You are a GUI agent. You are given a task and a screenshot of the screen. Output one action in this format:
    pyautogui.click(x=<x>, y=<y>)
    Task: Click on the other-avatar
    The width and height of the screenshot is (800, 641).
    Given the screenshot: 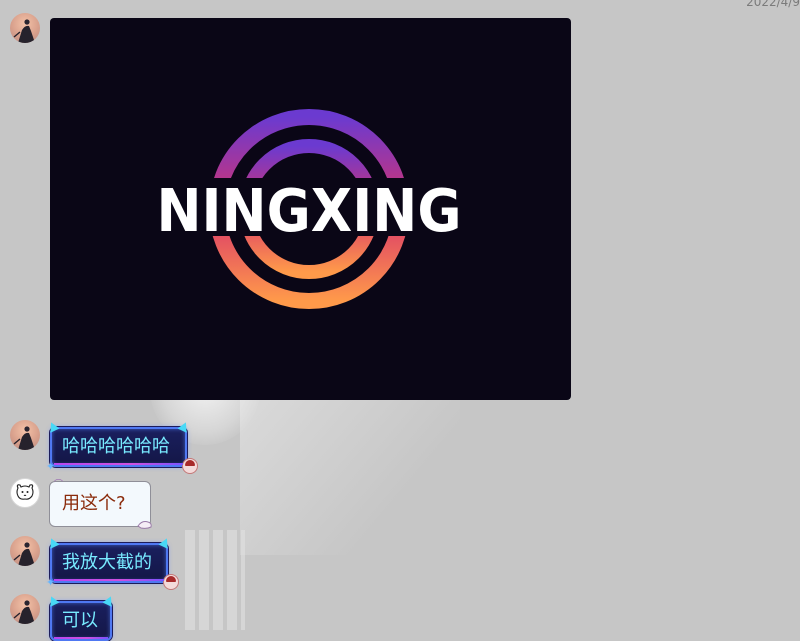 What is the action you would take?
    pyautogui.click(x=25, y=493)
    